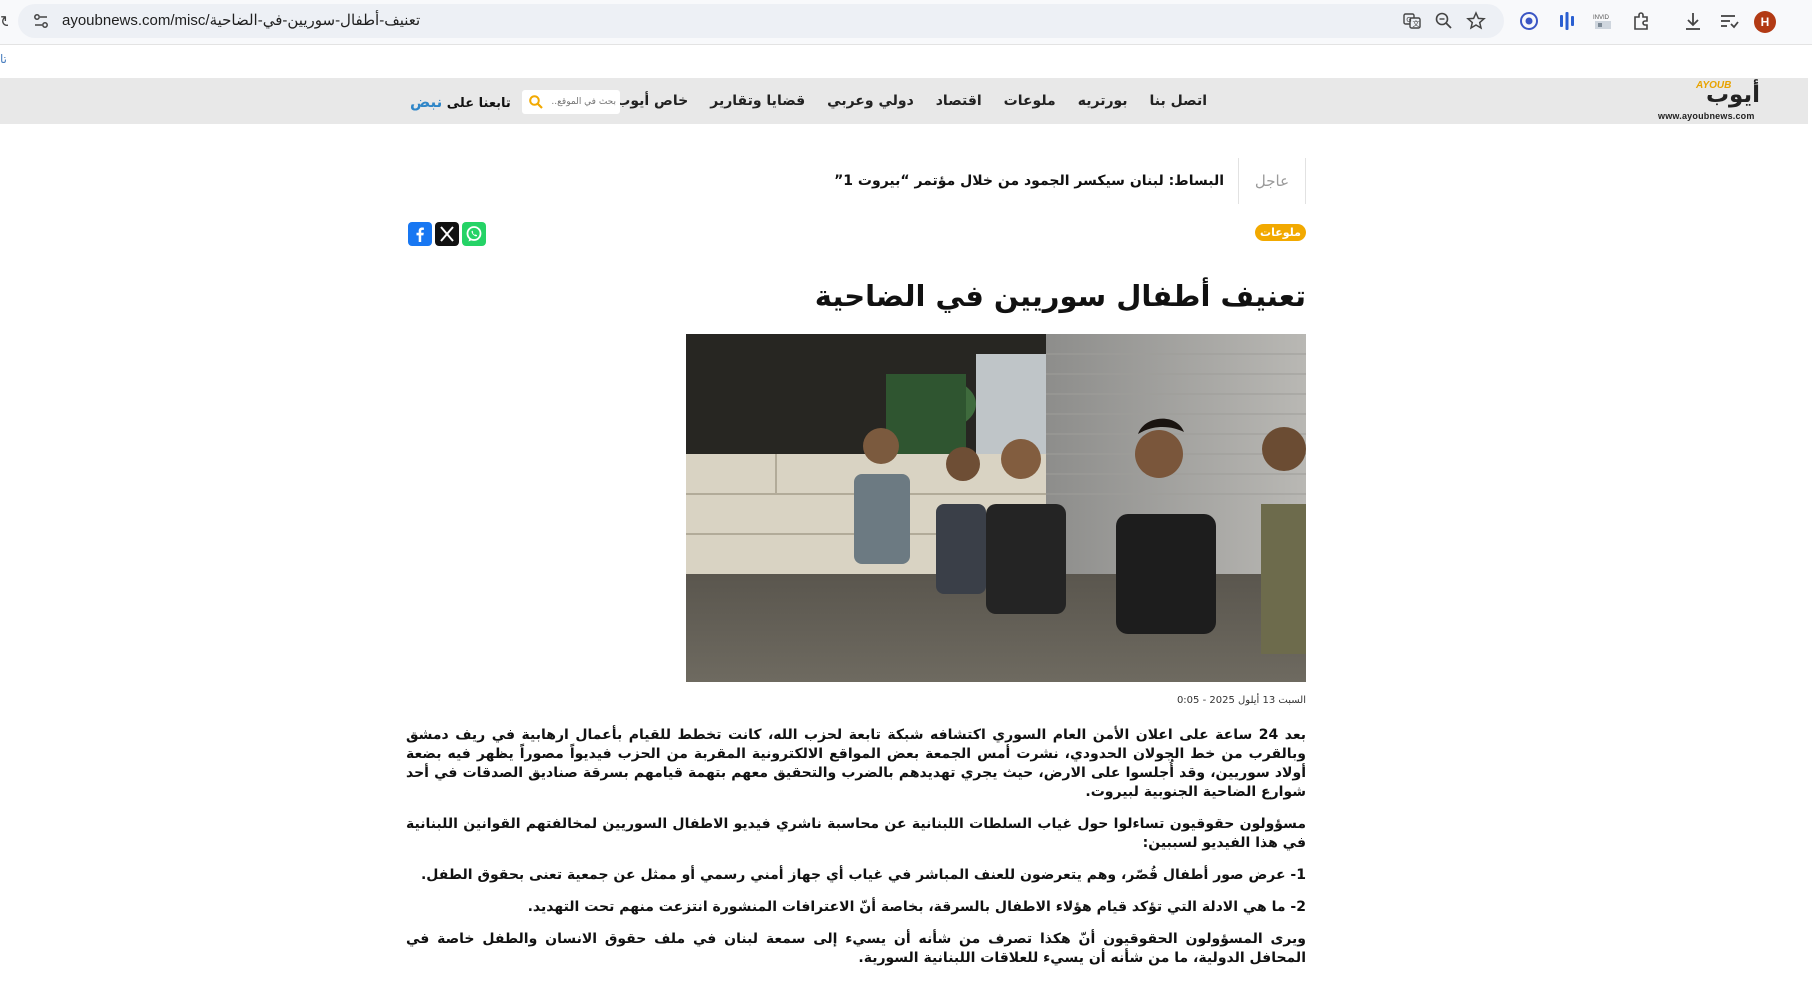 The height and width of the screenshot is (984, 1812). What do you see at coordinates (1706, 116) in the screenshot?
I see `logo-url: www.ayoubnews.com` at bounding box center [1706, 116].